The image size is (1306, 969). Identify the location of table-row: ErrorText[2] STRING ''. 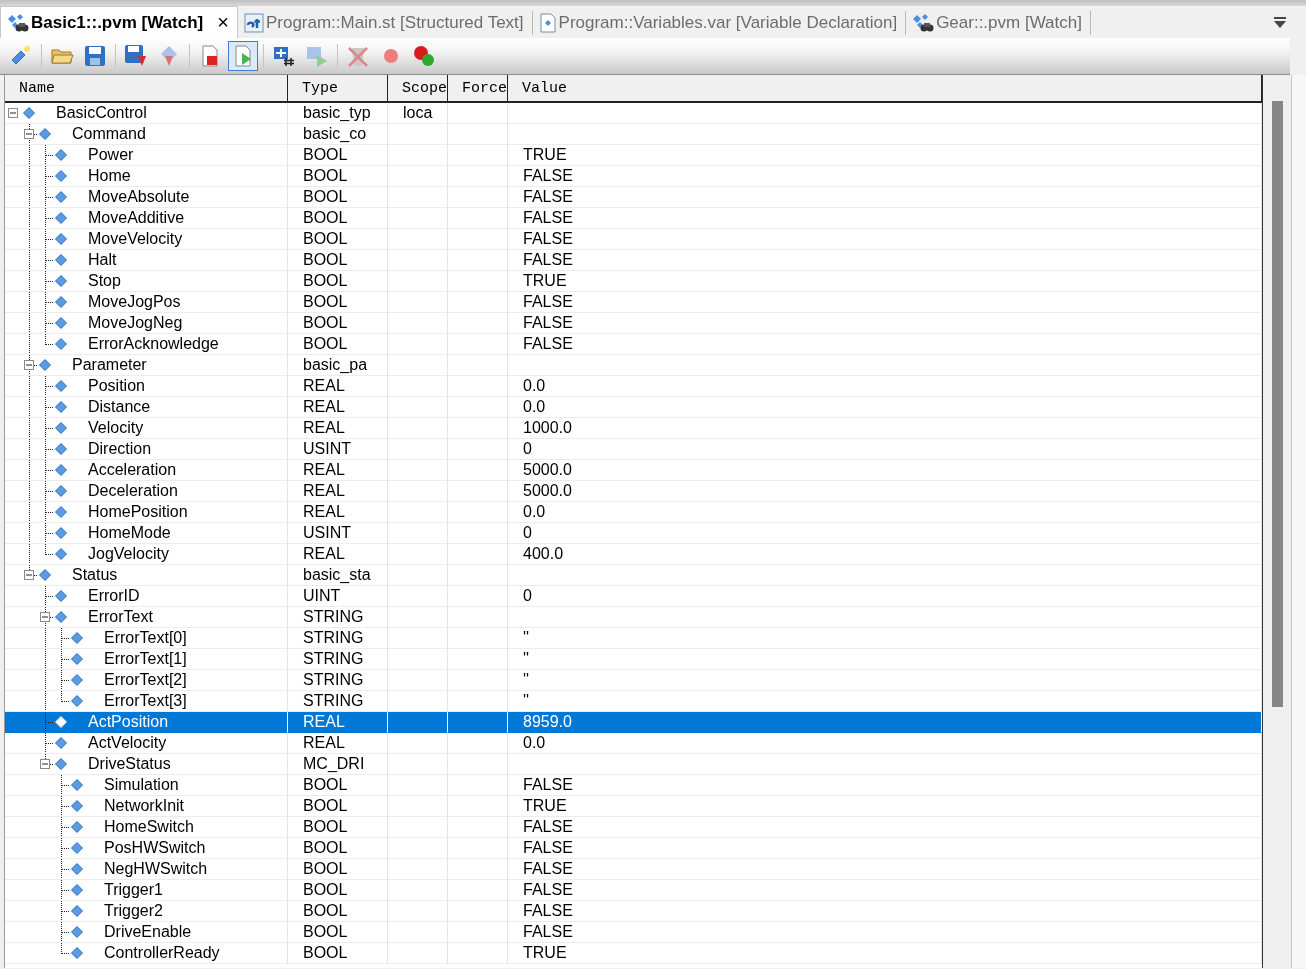
(633, 680).